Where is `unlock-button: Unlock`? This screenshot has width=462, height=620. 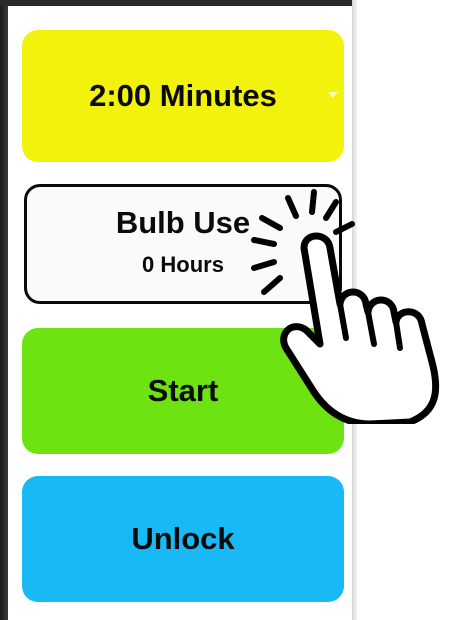
unlock-button: Unlock is located at coordinates (183, 539).